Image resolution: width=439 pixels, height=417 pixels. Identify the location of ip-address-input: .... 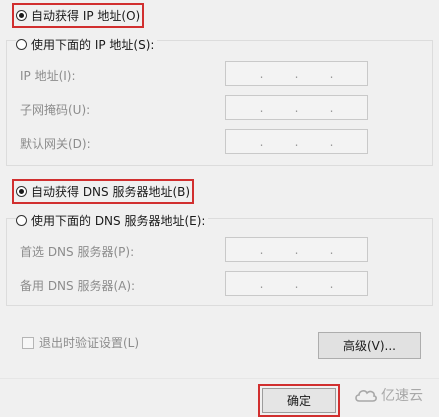
(296, 73).